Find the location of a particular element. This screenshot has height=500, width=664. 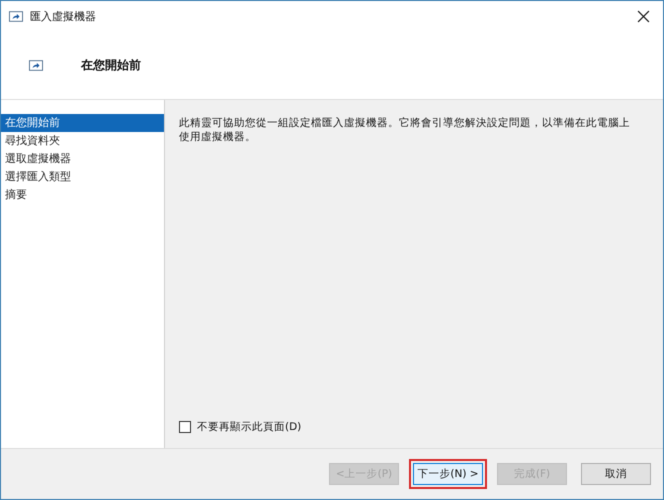

checkbox is located at coordinates (185, 427).